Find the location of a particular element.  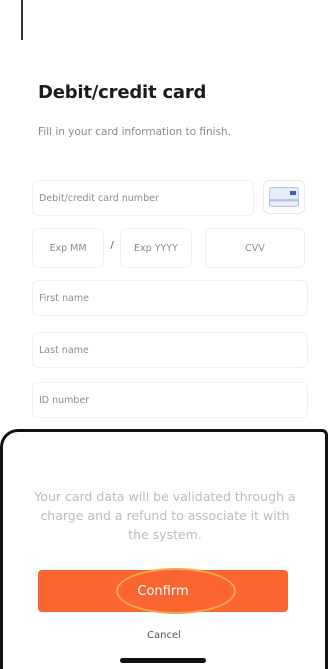

card-number-placeholder: Debit/credit card number is located at coordinates (99, 198).